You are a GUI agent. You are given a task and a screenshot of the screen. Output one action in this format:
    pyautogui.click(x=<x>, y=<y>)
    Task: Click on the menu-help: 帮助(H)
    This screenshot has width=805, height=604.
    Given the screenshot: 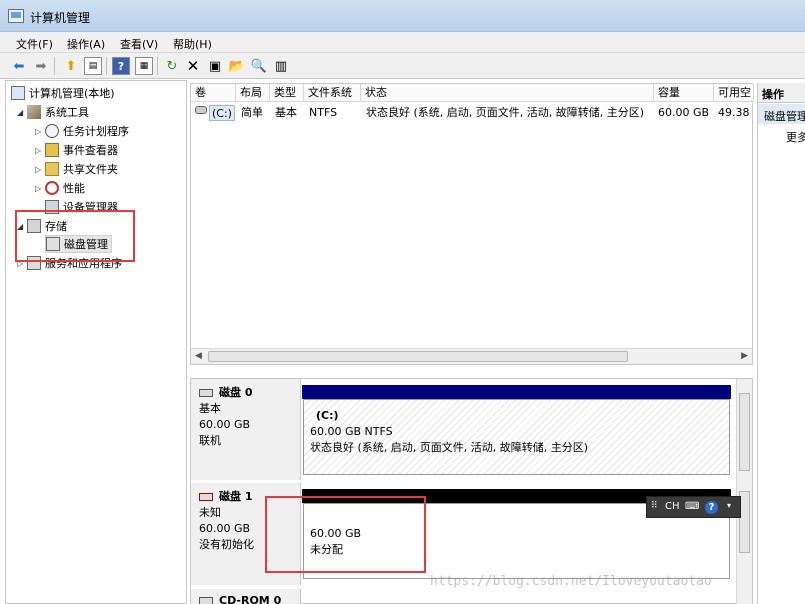 What is the action you would take?
    pyautogui.click(x=192, y=44)
    